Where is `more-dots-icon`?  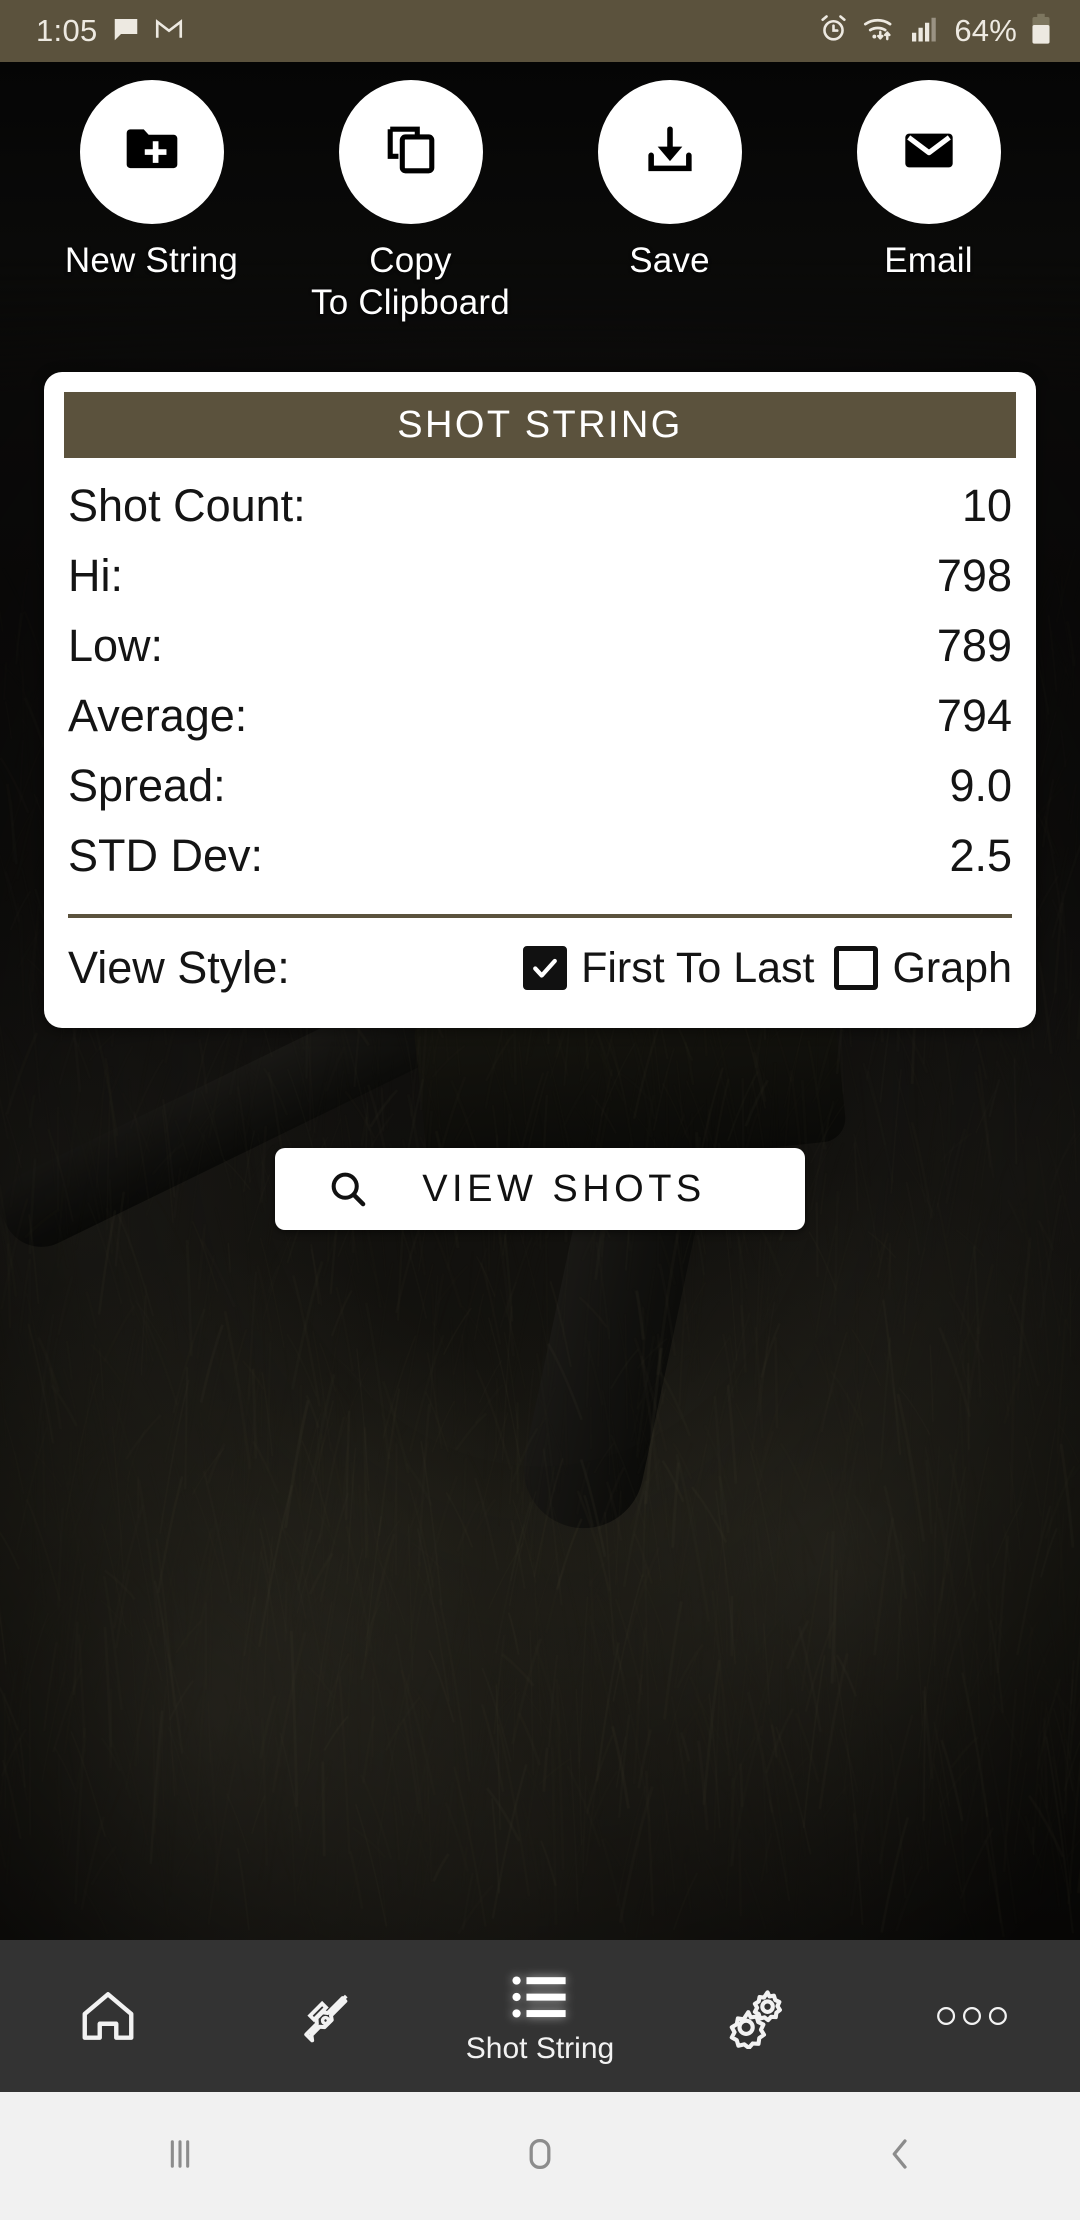 more-dots-icon is located at coordinates (972, 2016).